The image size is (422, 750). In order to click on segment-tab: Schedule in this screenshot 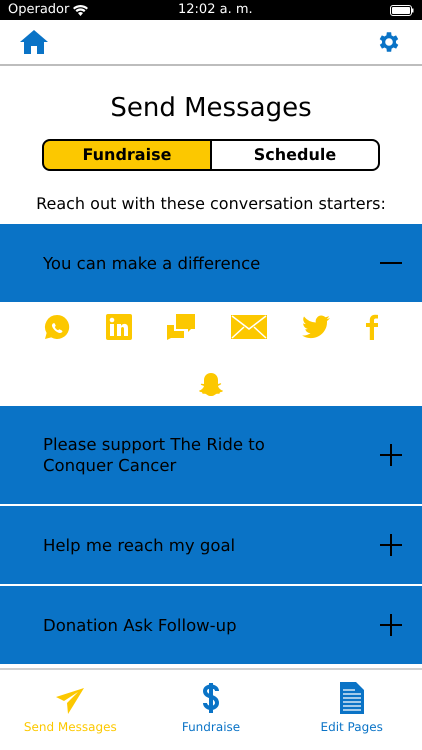, I will do `click(296, 155)`.